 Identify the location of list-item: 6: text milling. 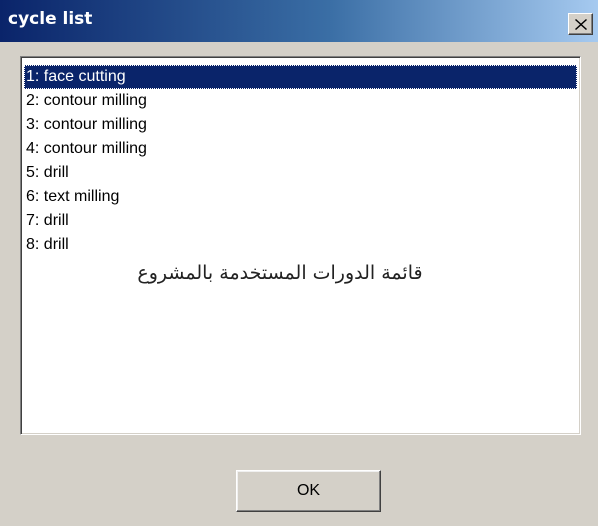
(300, 197).